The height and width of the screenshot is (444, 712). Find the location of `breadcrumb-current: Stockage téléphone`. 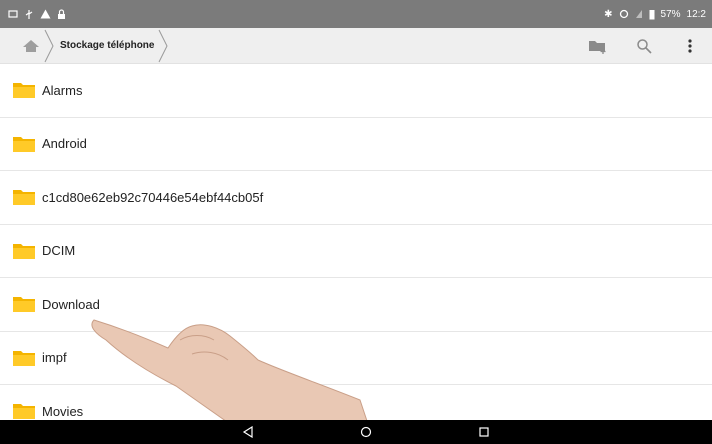

breadcrumb-current: Stockage téléphone is located at coordinates (106, 45).